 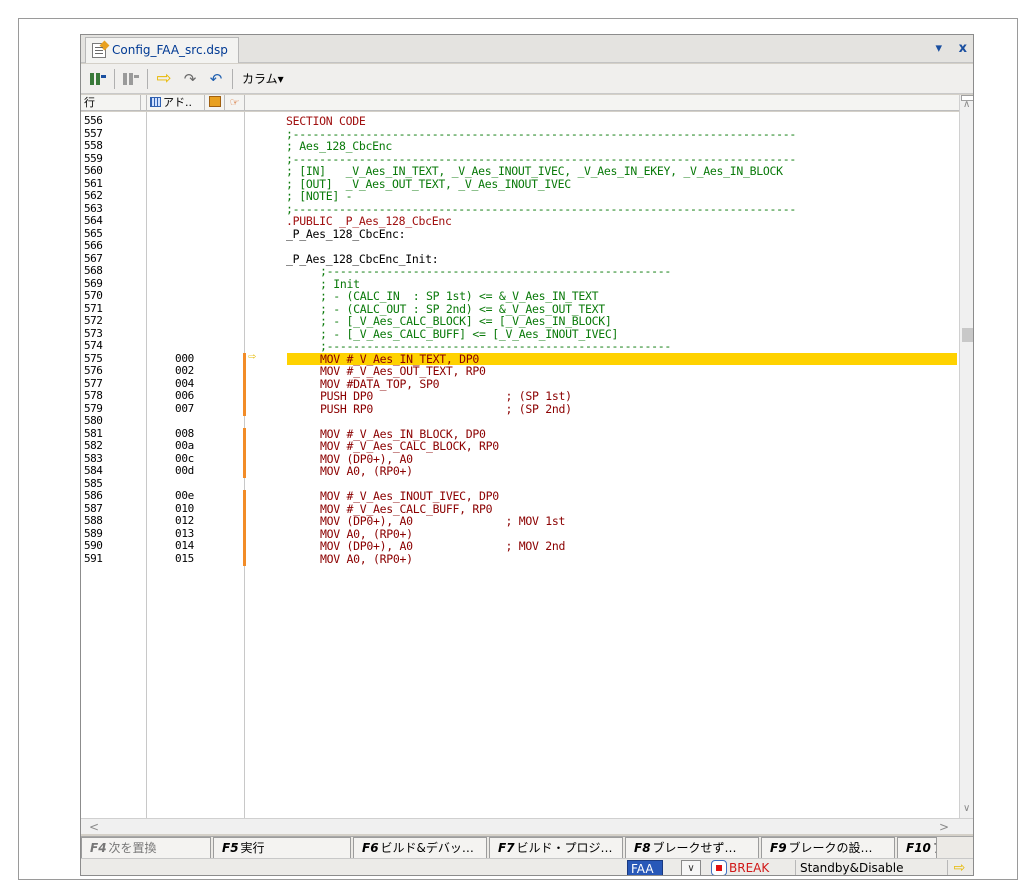 I want to click on go-to-address-button, so click(x=98, y=79).